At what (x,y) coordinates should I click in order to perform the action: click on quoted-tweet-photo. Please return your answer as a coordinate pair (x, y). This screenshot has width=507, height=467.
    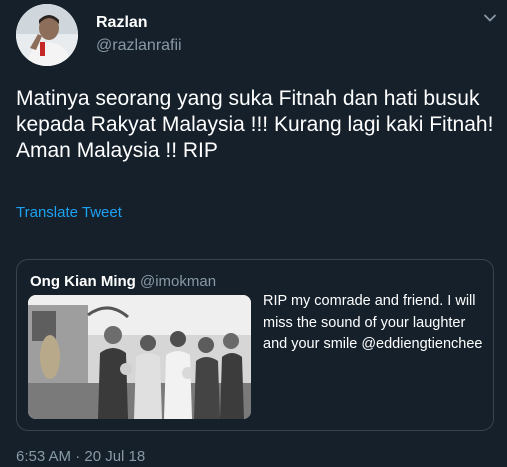
    Looking at the image, I should click on (139, 357).